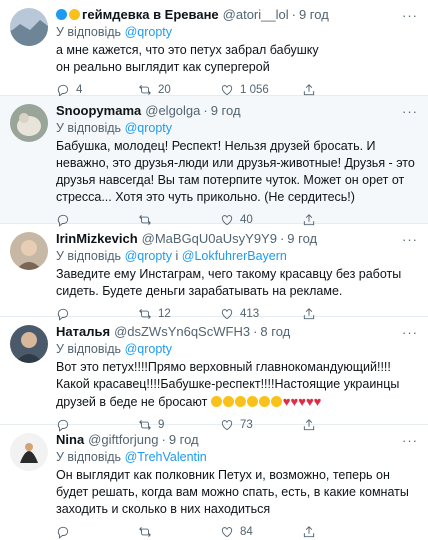 The image size is (428, 540). What do you see at coordinates (150, 15) in the screenshot?
I see `display-name: геймдевка в Ереване` at bounding box center [150, 15].